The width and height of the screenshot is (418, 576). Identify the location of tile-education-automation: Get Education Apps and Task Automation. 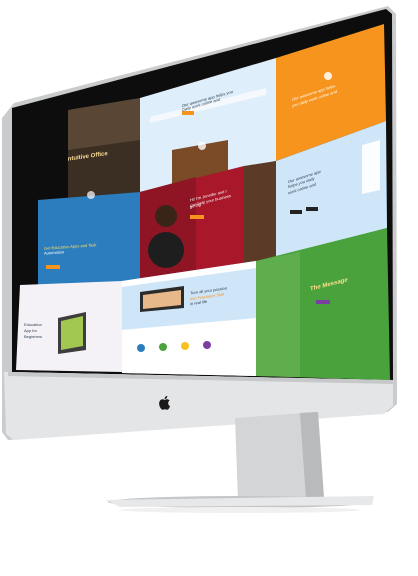
(88, 250).